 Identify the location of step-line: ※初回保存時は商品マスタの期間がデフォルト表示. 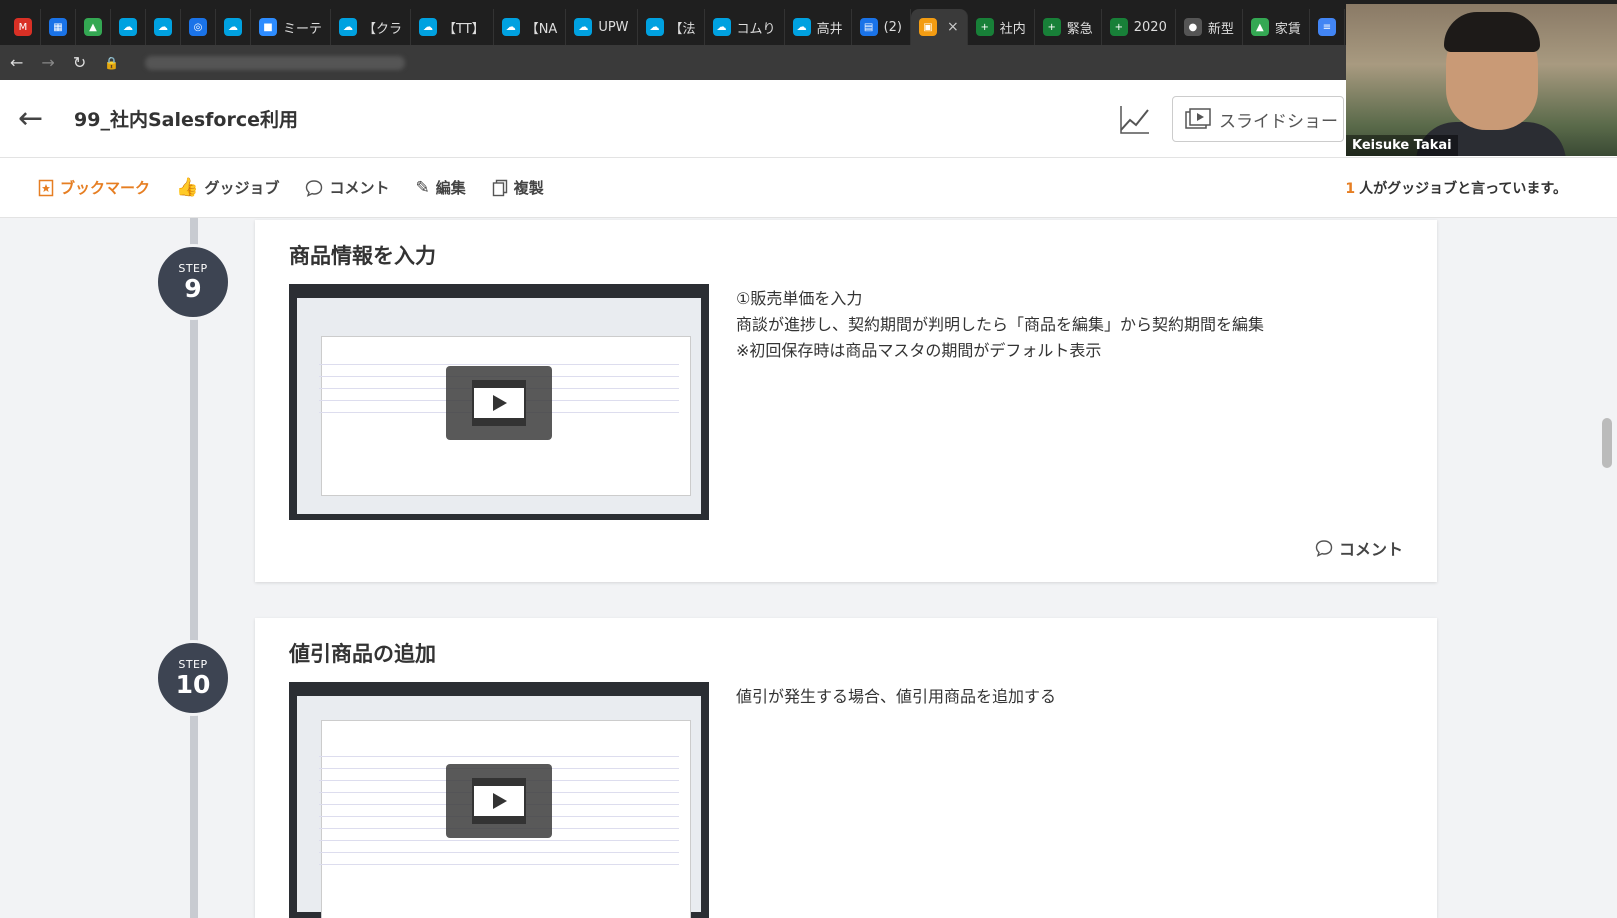
(919, 350).